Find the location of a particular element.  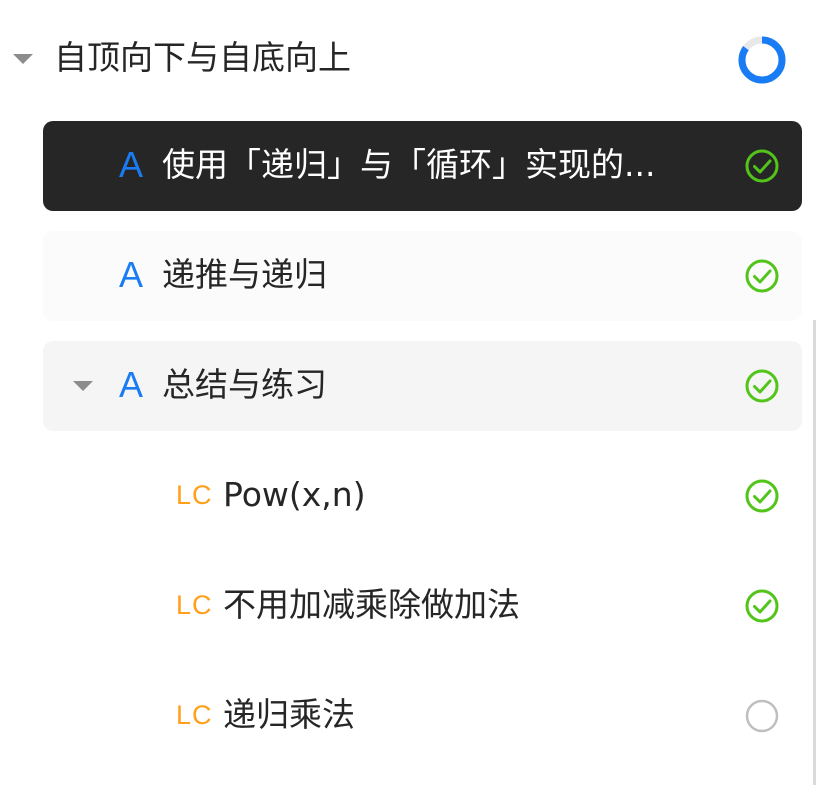

item-label: 总结与练习 is located at coordinates (244, 384).